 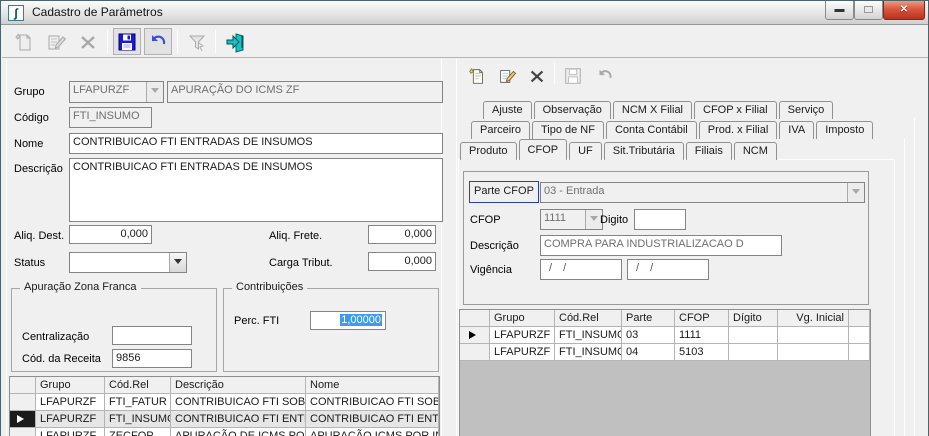 I want to click on parte-cfop-combo: 03 - Entrada, so click(x=702, y=192).